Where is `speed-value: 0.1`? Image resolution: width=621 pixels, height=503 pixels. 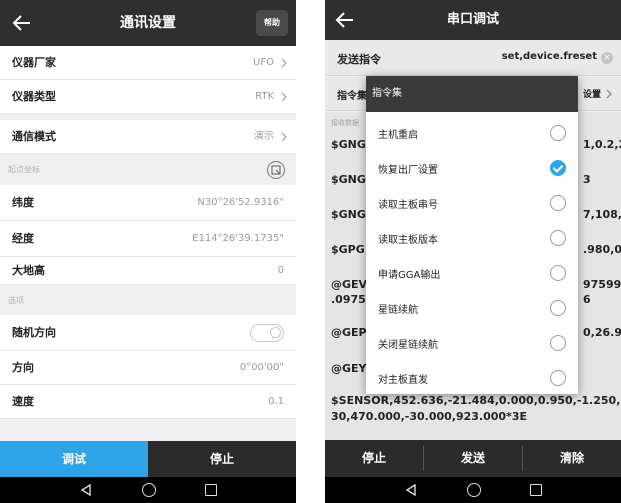
speed-value: 0.1 is located at coordinates (276, 401).